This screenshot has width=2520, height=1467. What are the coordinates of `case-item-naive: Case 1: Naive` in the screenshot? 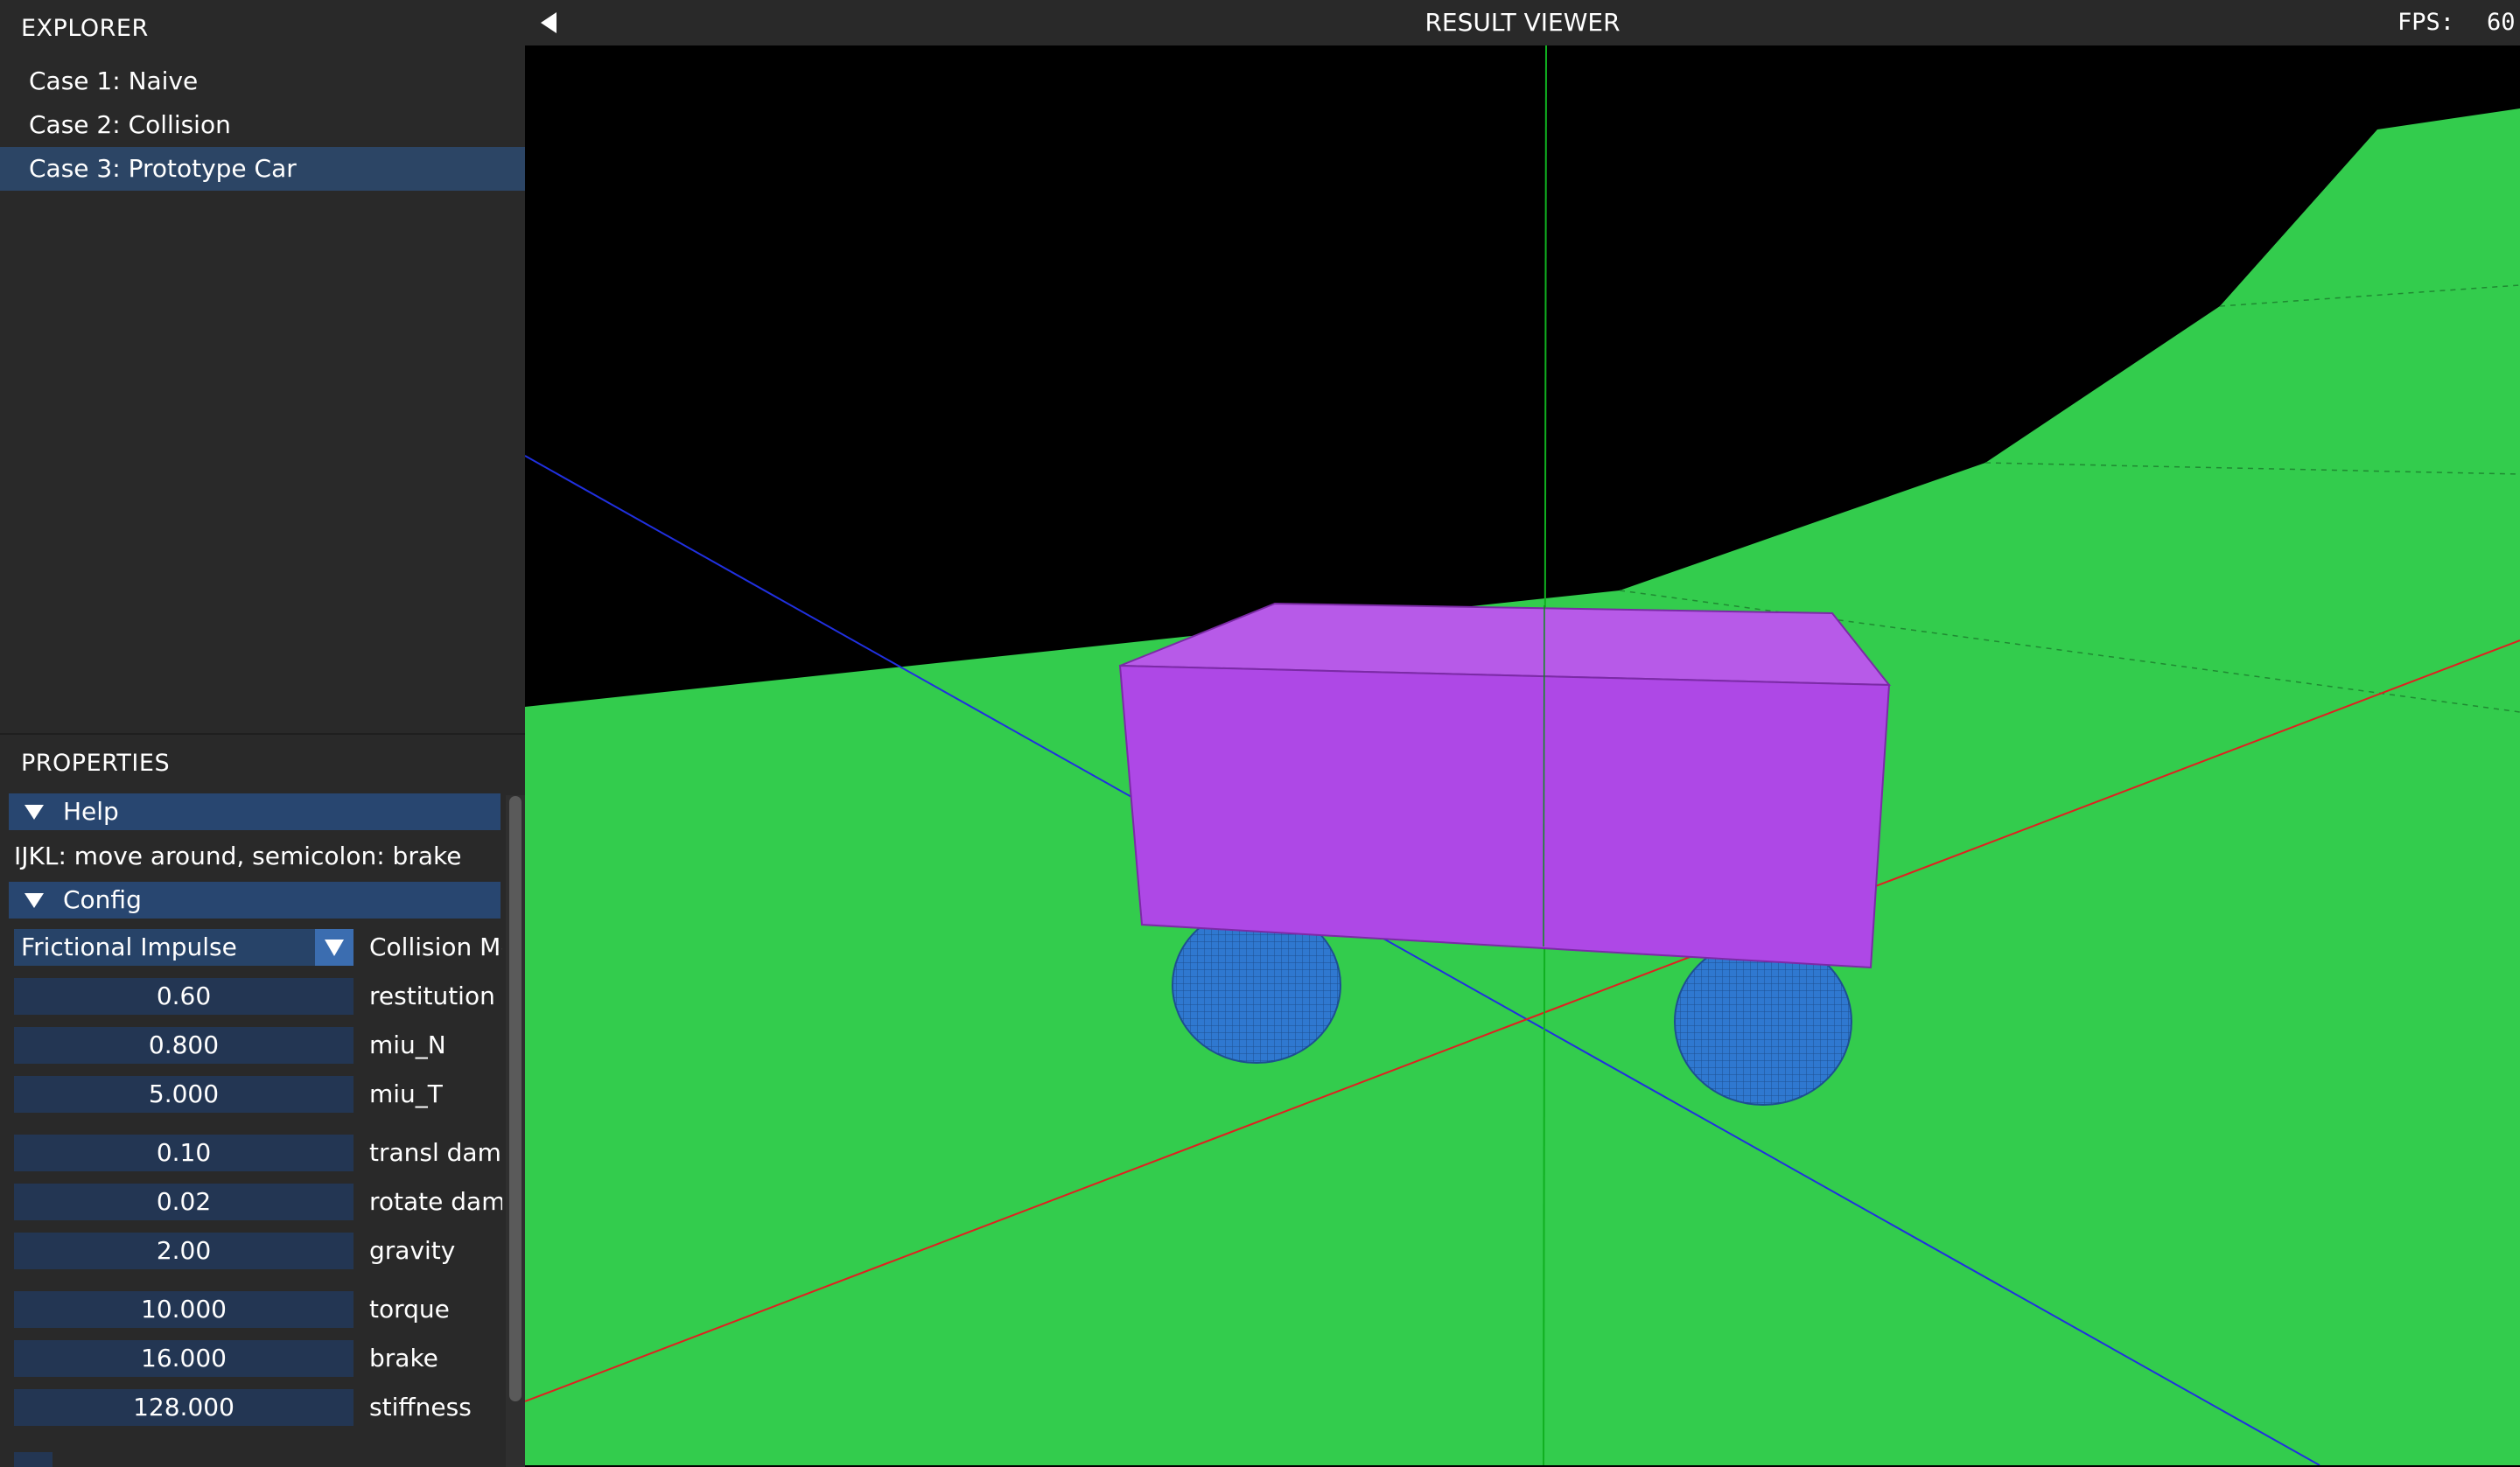 It's located at (262, 81).